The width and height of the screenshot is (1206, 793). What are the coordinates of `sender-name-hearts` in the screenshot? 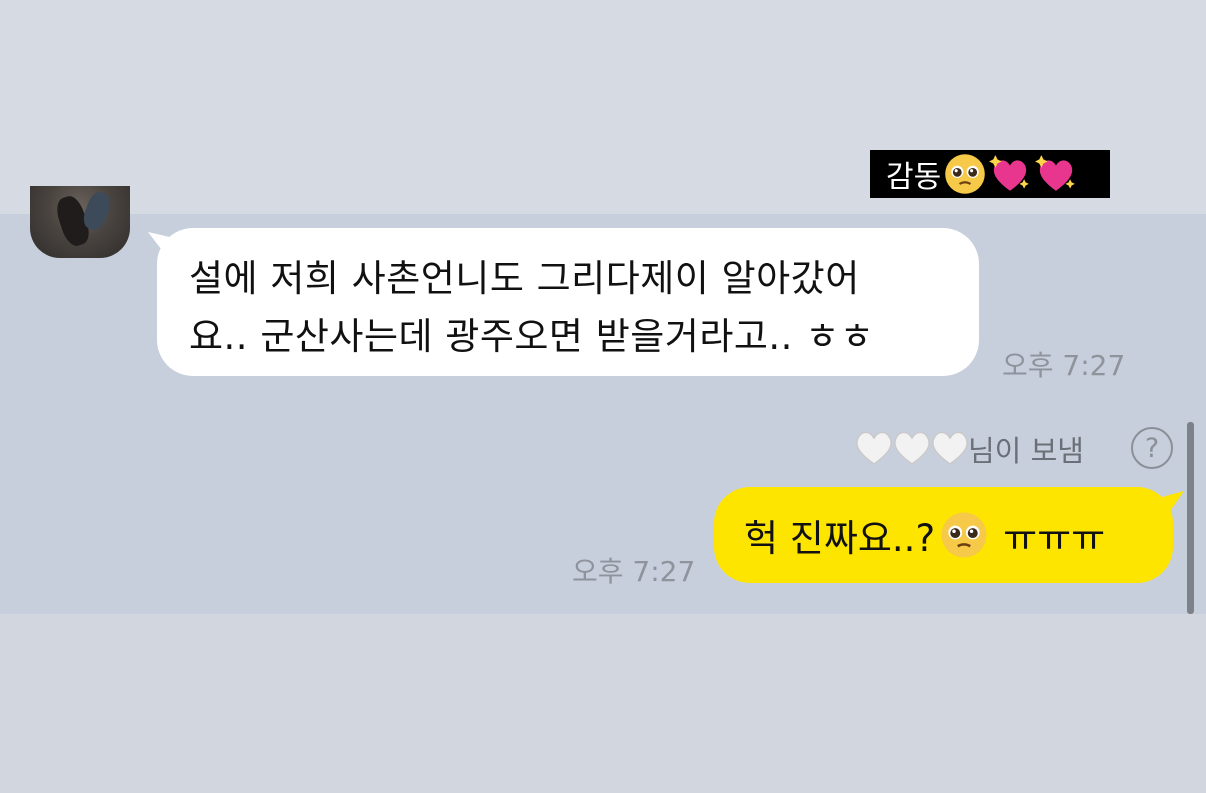 It's located at (910, 447).